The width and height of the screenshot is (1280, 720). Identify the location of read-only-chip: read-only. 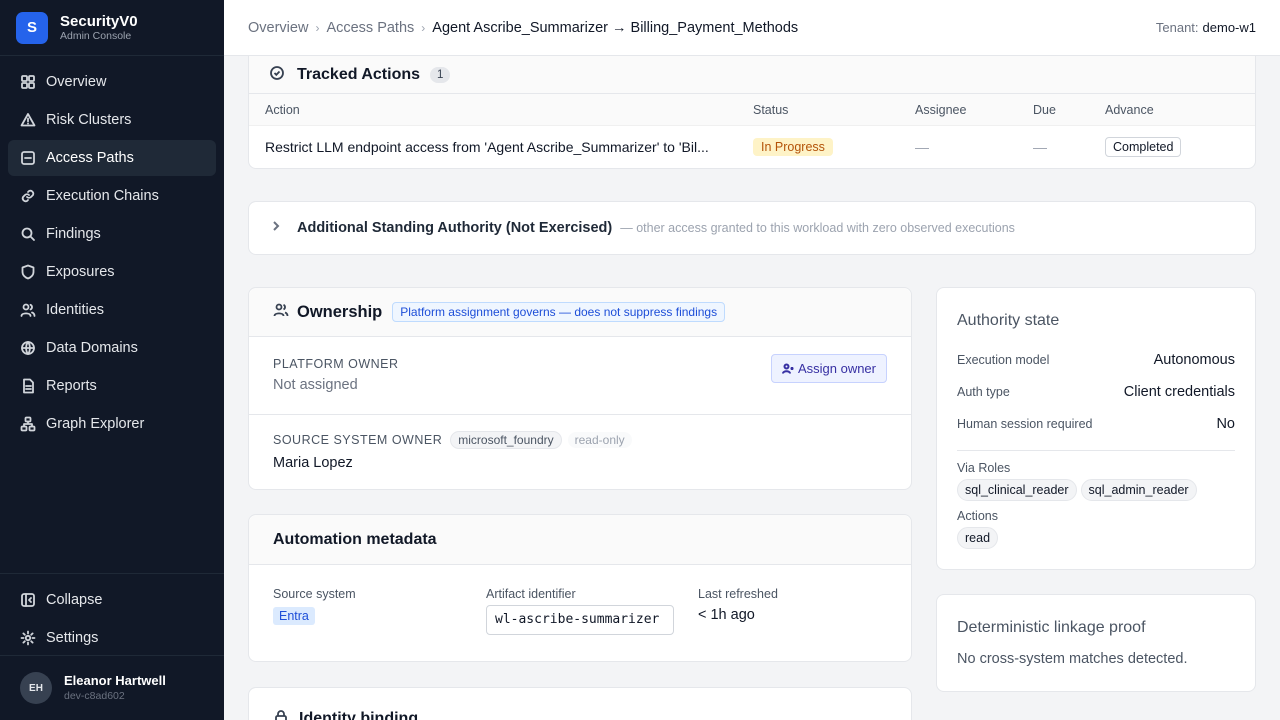
(599, 440).